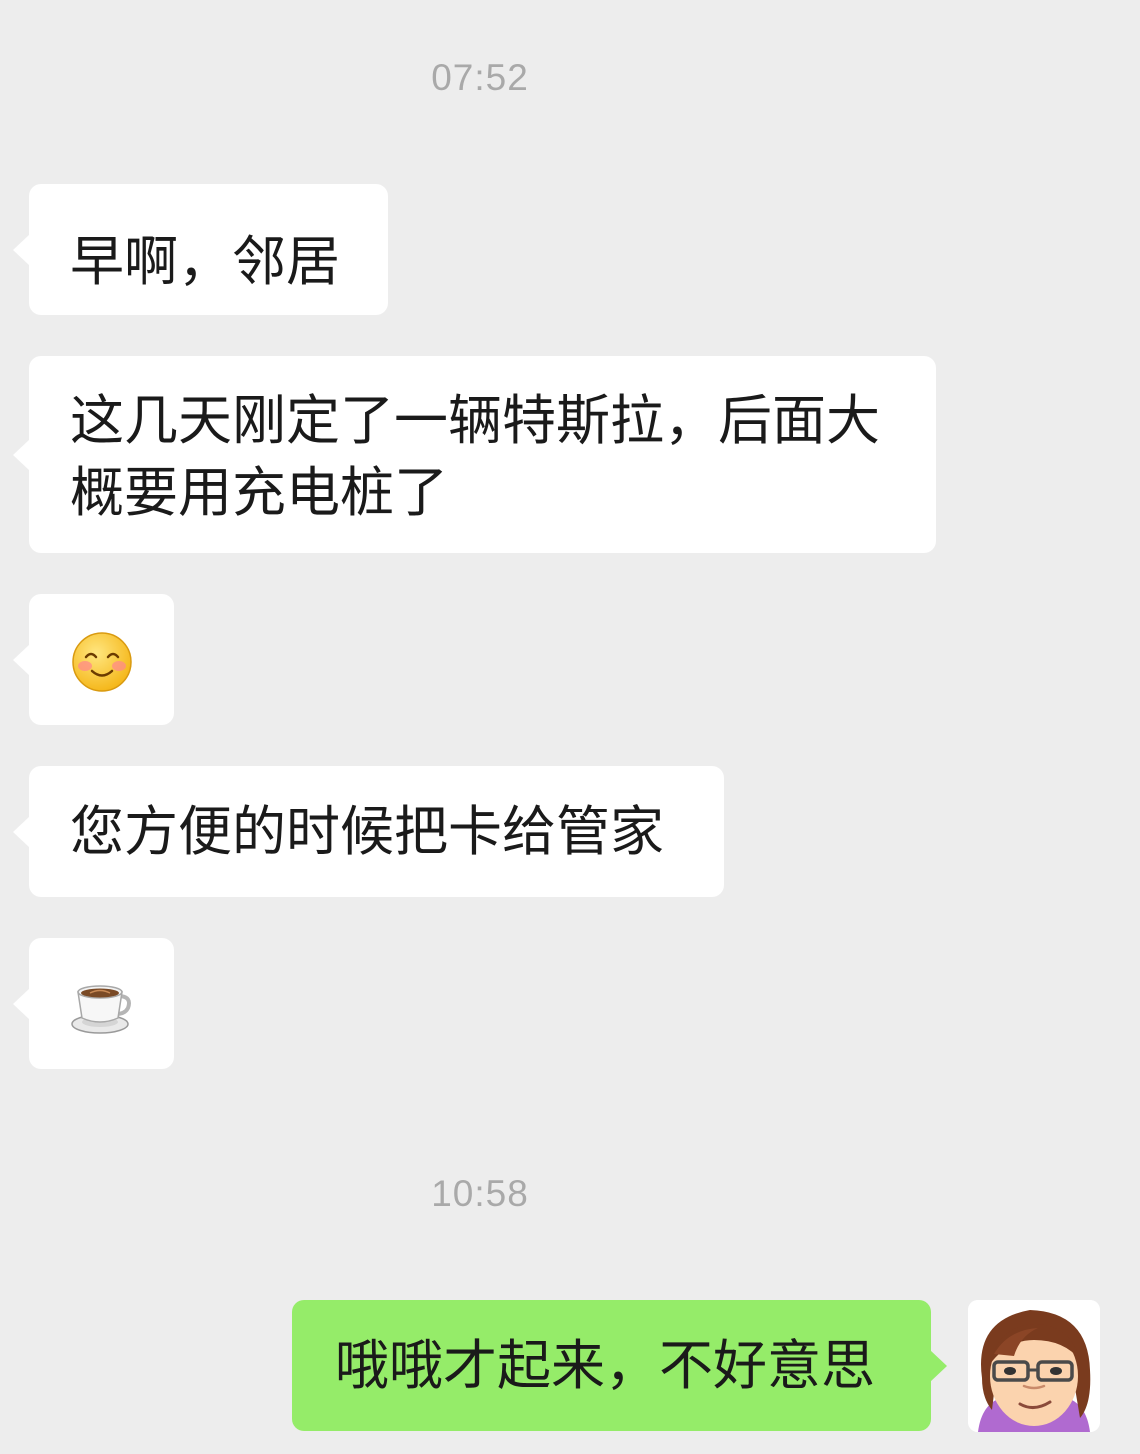 The height and width of the screenshot is (1454, 1140). I want to click on message-bubble-incoming: 早啊，邻居, so click(200, 249).